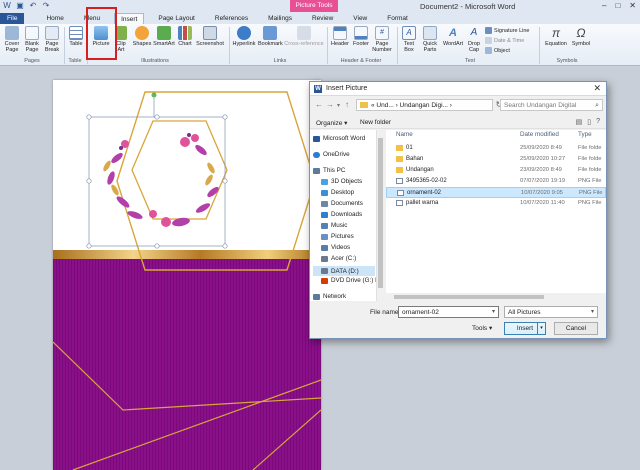 This screenshot has height=470, width=640. I want to click on new-folder-button: New folder, so click(375, 122).